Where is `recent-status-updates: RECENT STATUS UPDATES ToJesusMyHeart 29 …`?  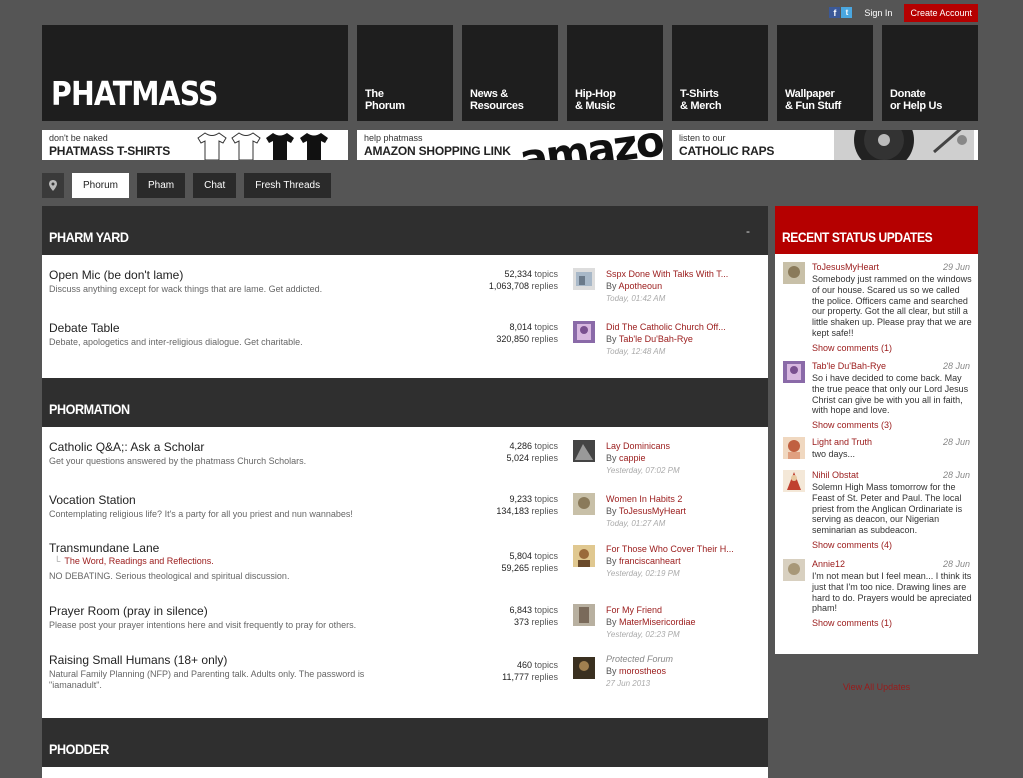
recent-status-updates: RECENT STATUS UPDATES ToJesusMyHeart 29 … is located at coordinates (876, 449).